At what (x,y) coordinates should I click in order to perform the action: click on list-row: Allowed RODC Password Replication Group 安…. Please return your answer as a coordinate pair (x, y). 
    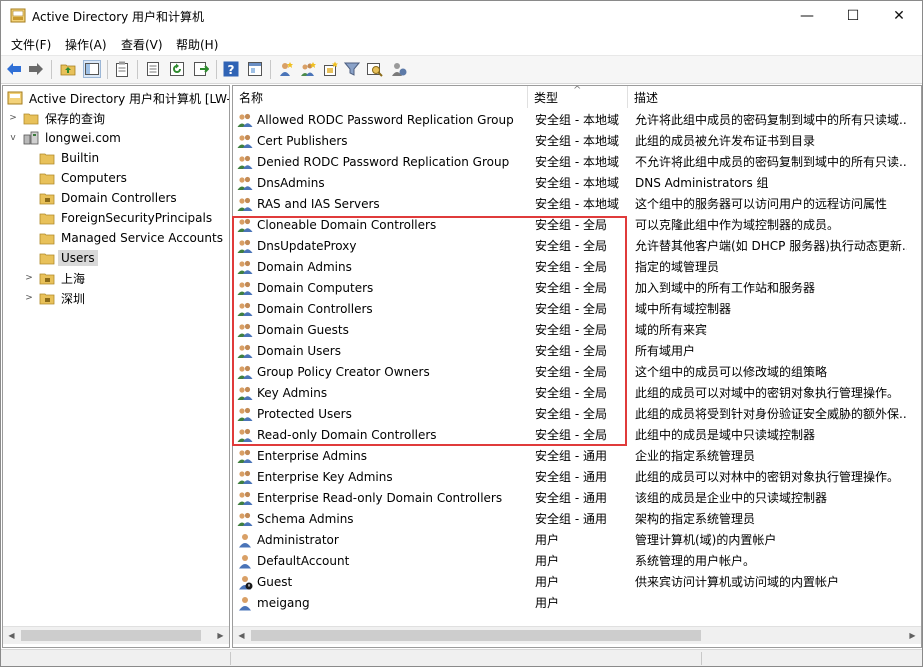
    Looking at the image, I should click on (577, 119).